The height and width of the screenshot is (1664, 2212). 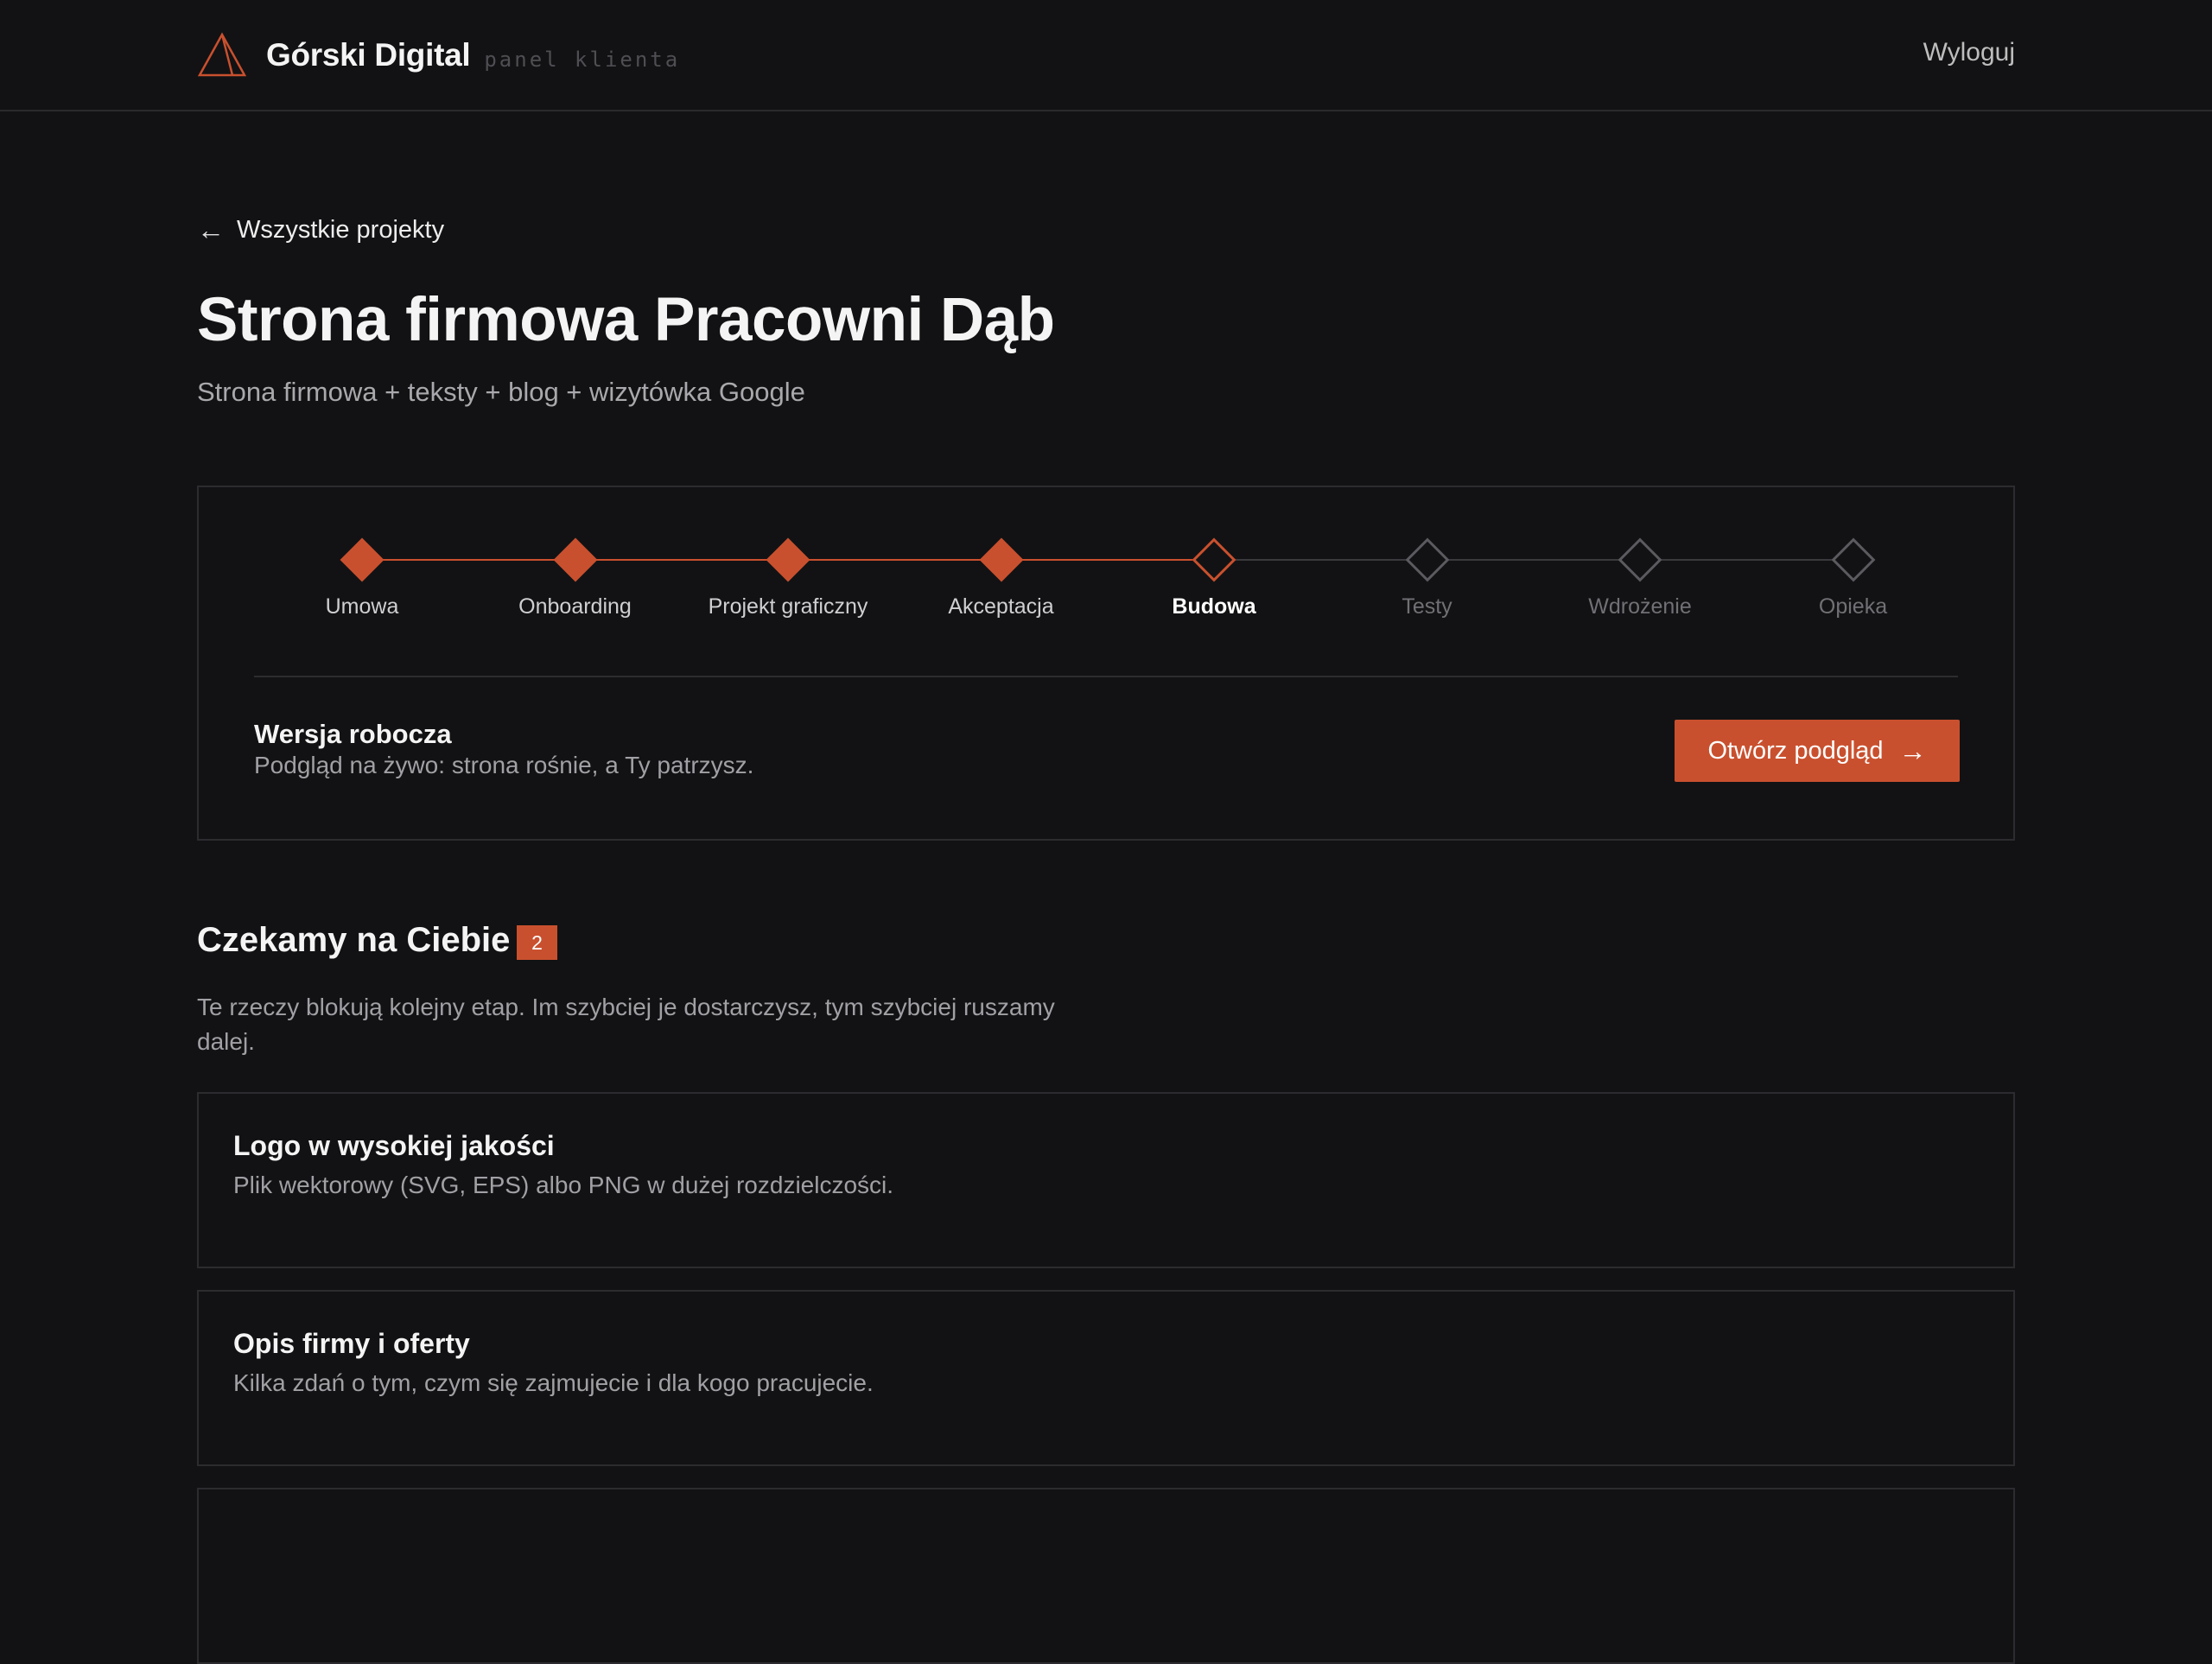 What do you see at coordinates (1106, 1576) in the screenshot?
I see `task-card-partial` at bounding box center [1106, 1576].